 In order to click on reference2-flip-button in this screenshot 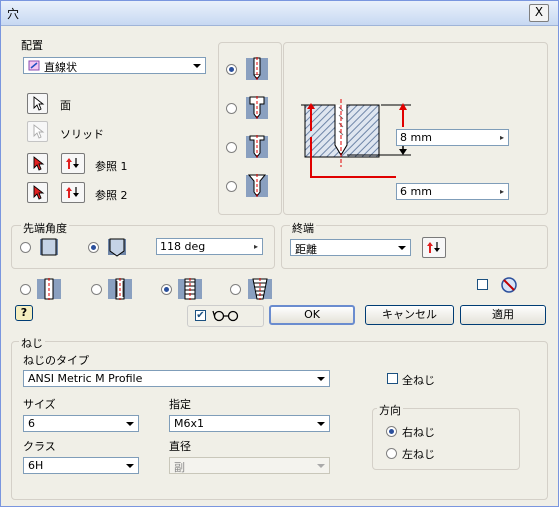, I will do `click(73, 192)`.